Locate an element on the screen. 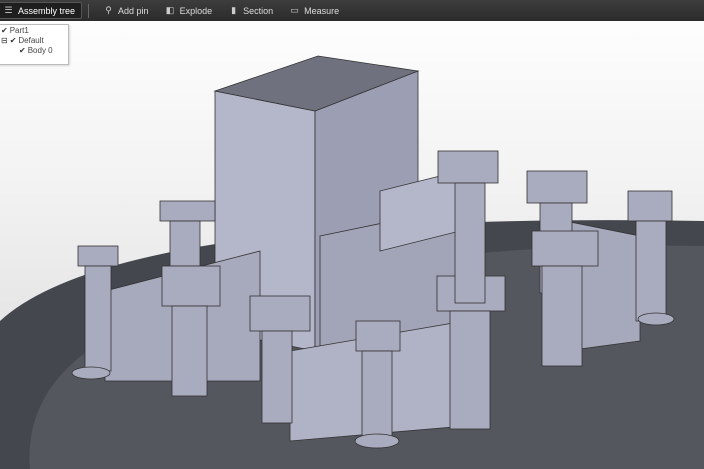 Image resolution: width=704 pixels, height=469 pixels. list-icon: ☰ is located at coordinates (8, 10).